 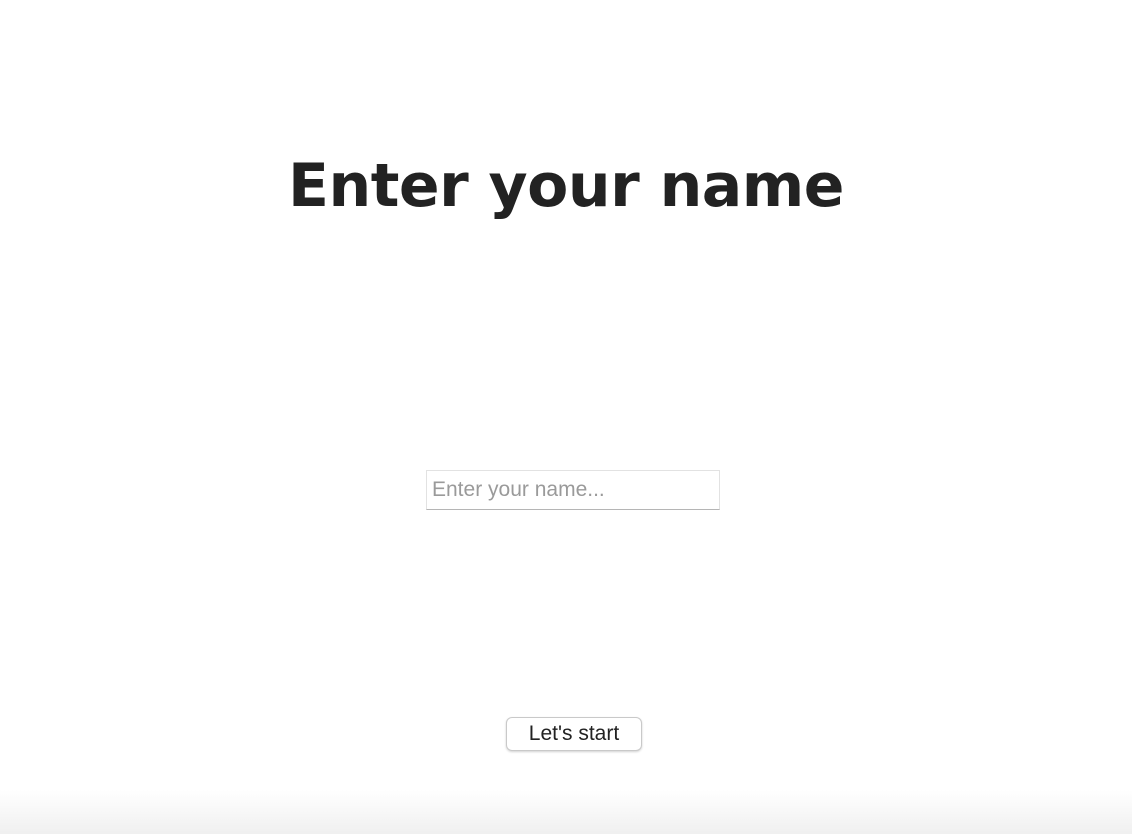 What do you see at coordinates (566, 186) in the screenshot?
I see `page-title: Enter your name` at bounding box center [566, 186].